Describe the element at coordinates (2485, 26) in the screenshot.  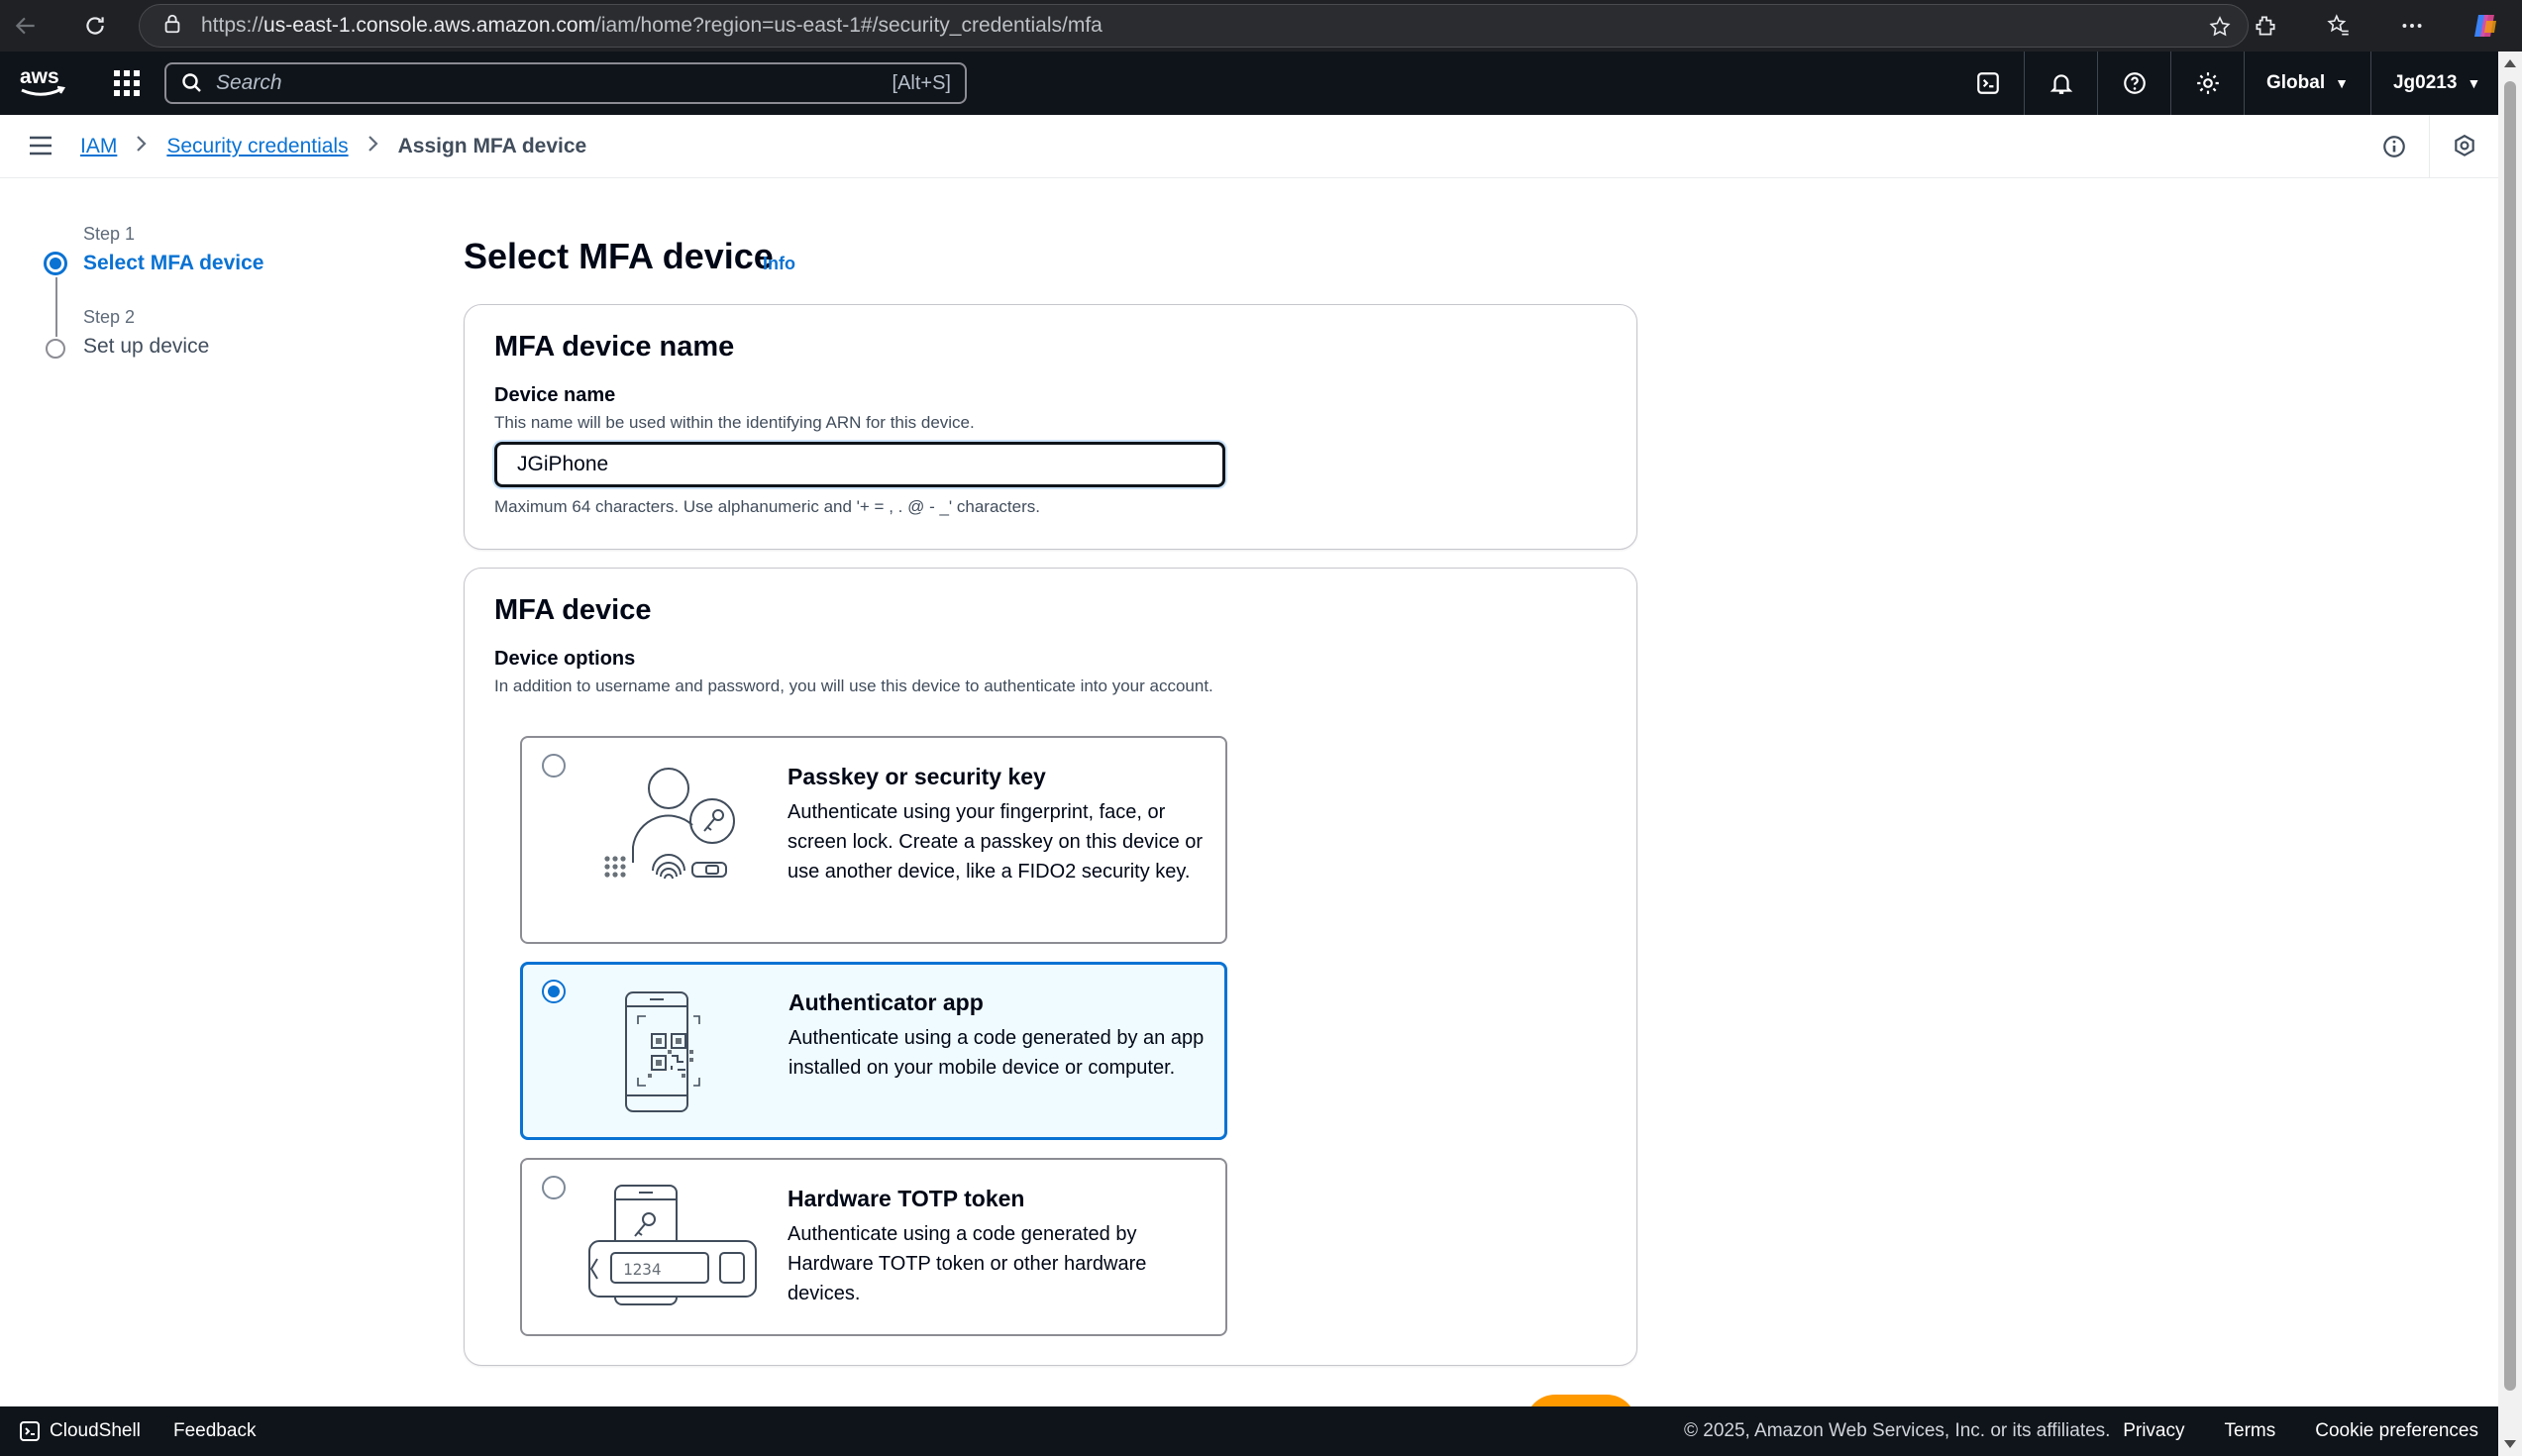
I see `copilot-icon` at that location.